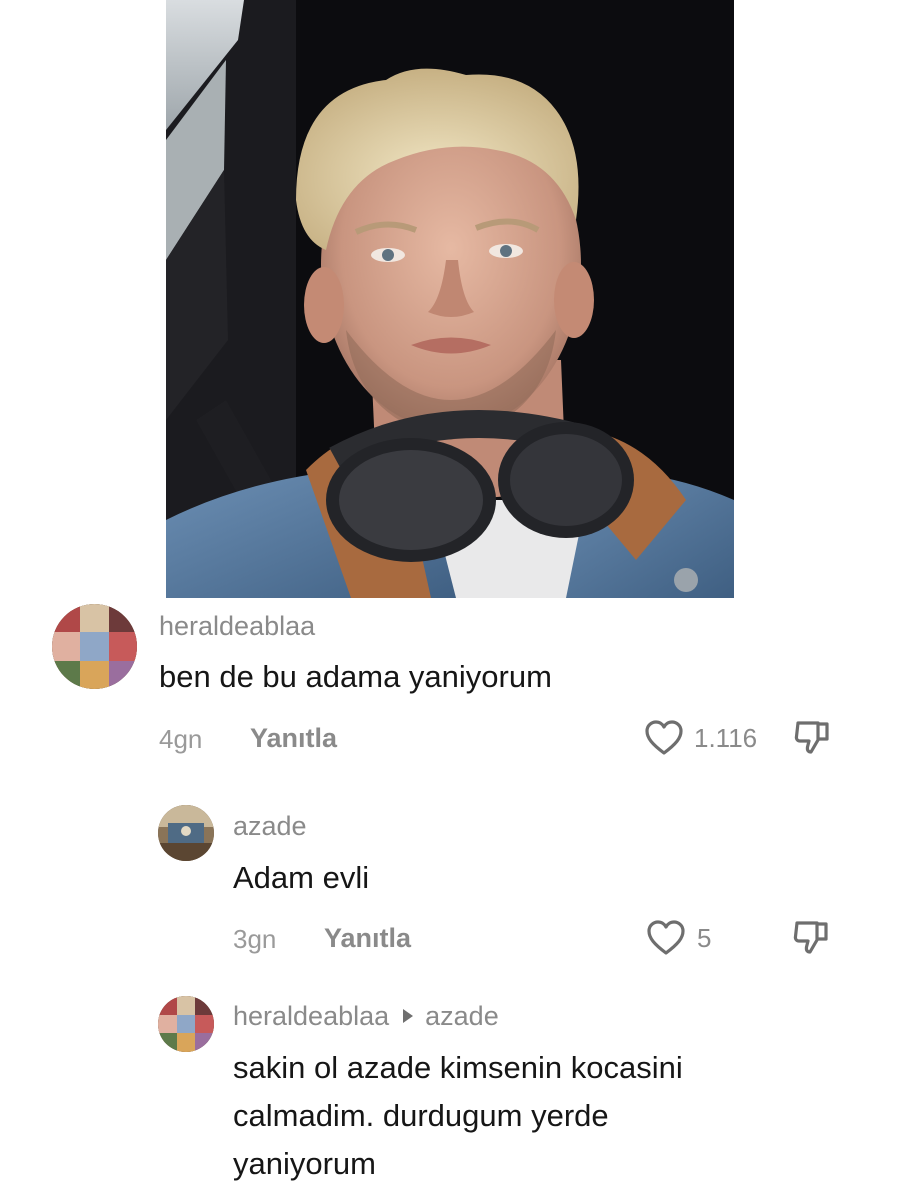 The image size is (900, 1200). Describe the element at coordinates (311, 1016) in the screenshot. I see `comment-username-text: heraldeablaa` at that location.